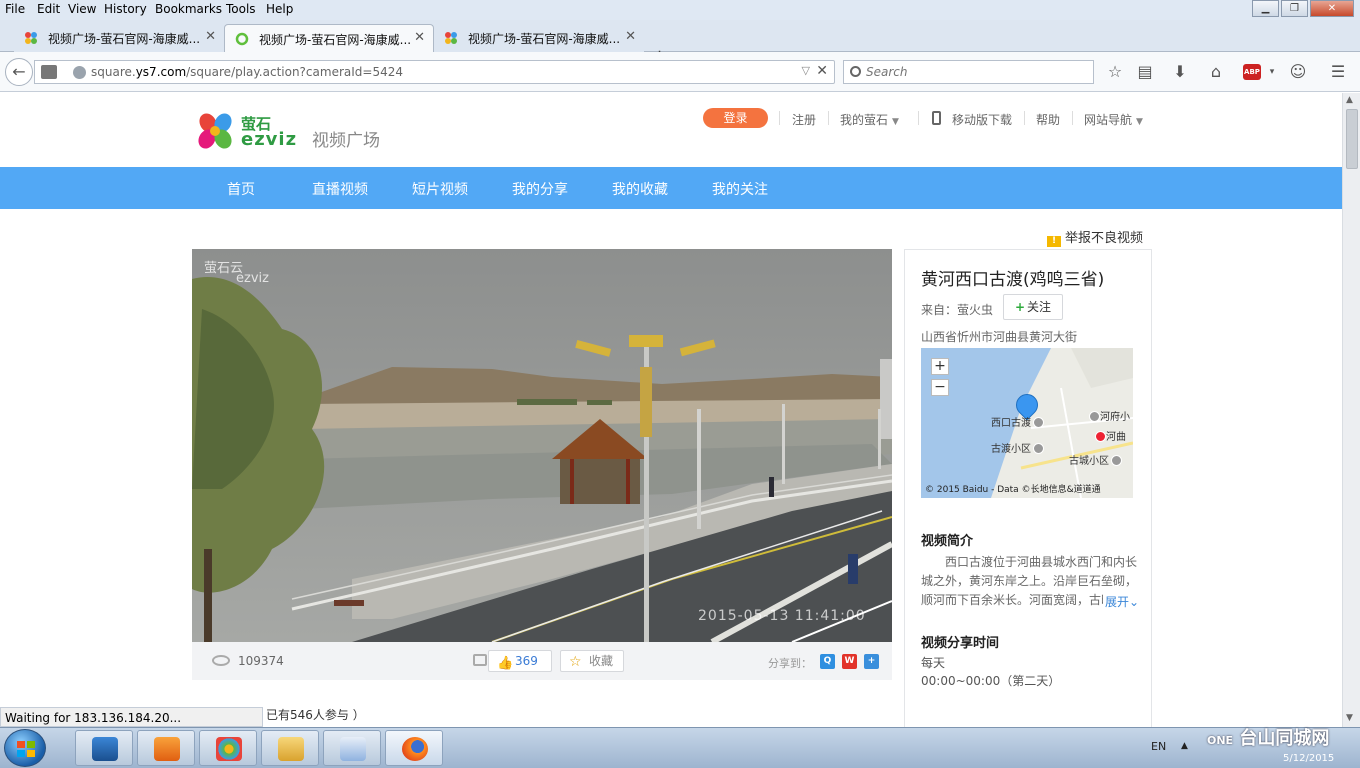  What do you see at coordinates (1048, 119) in the screenshot?
I see `help-link: 帮助` at bounding box center [1048, 119].